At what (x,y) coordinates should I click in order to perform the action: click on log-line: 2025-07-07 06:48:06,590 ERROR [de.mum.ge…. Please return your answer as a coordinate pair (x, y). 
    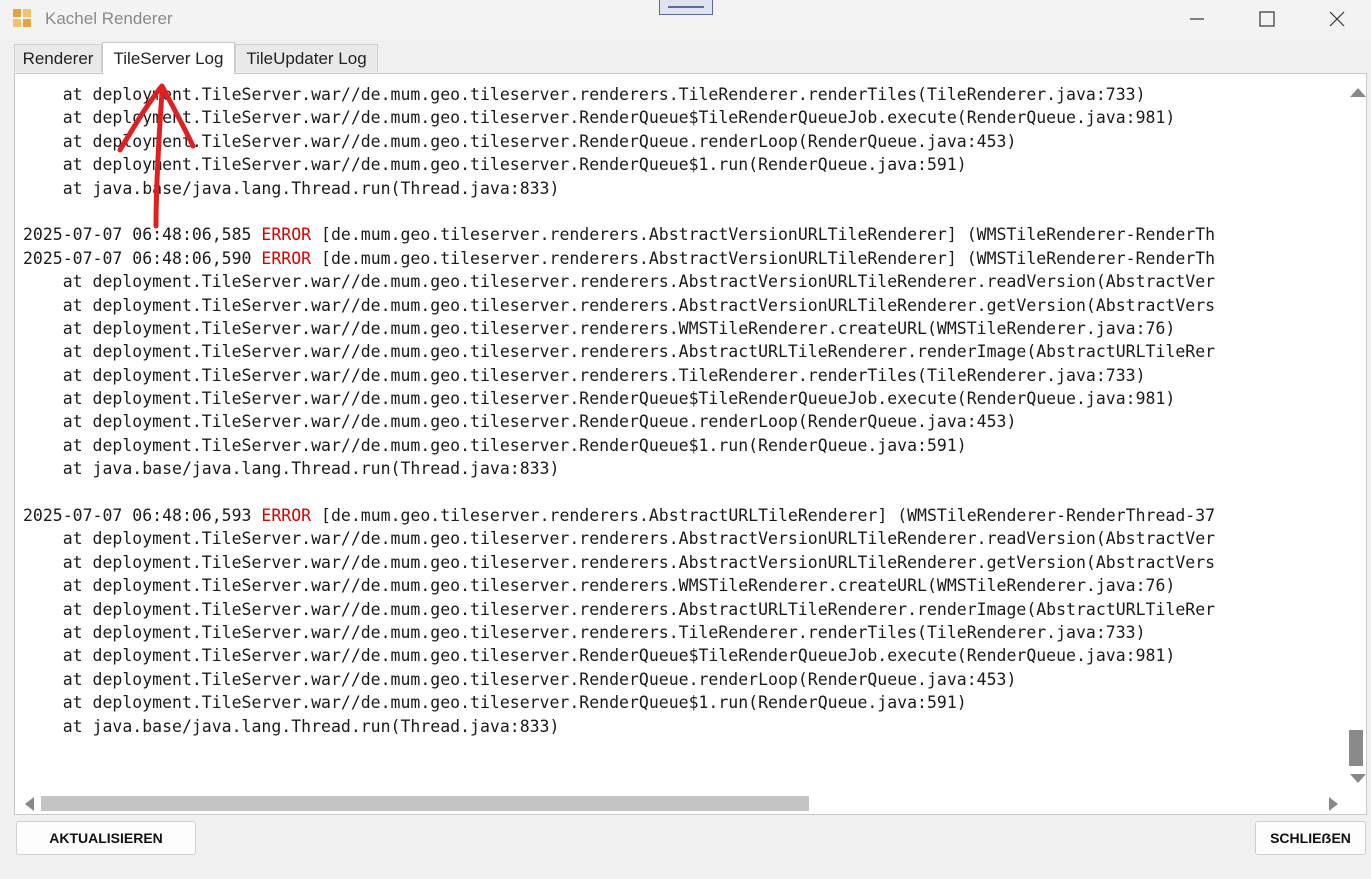
    Looking at the image, I should click on (681, 258).